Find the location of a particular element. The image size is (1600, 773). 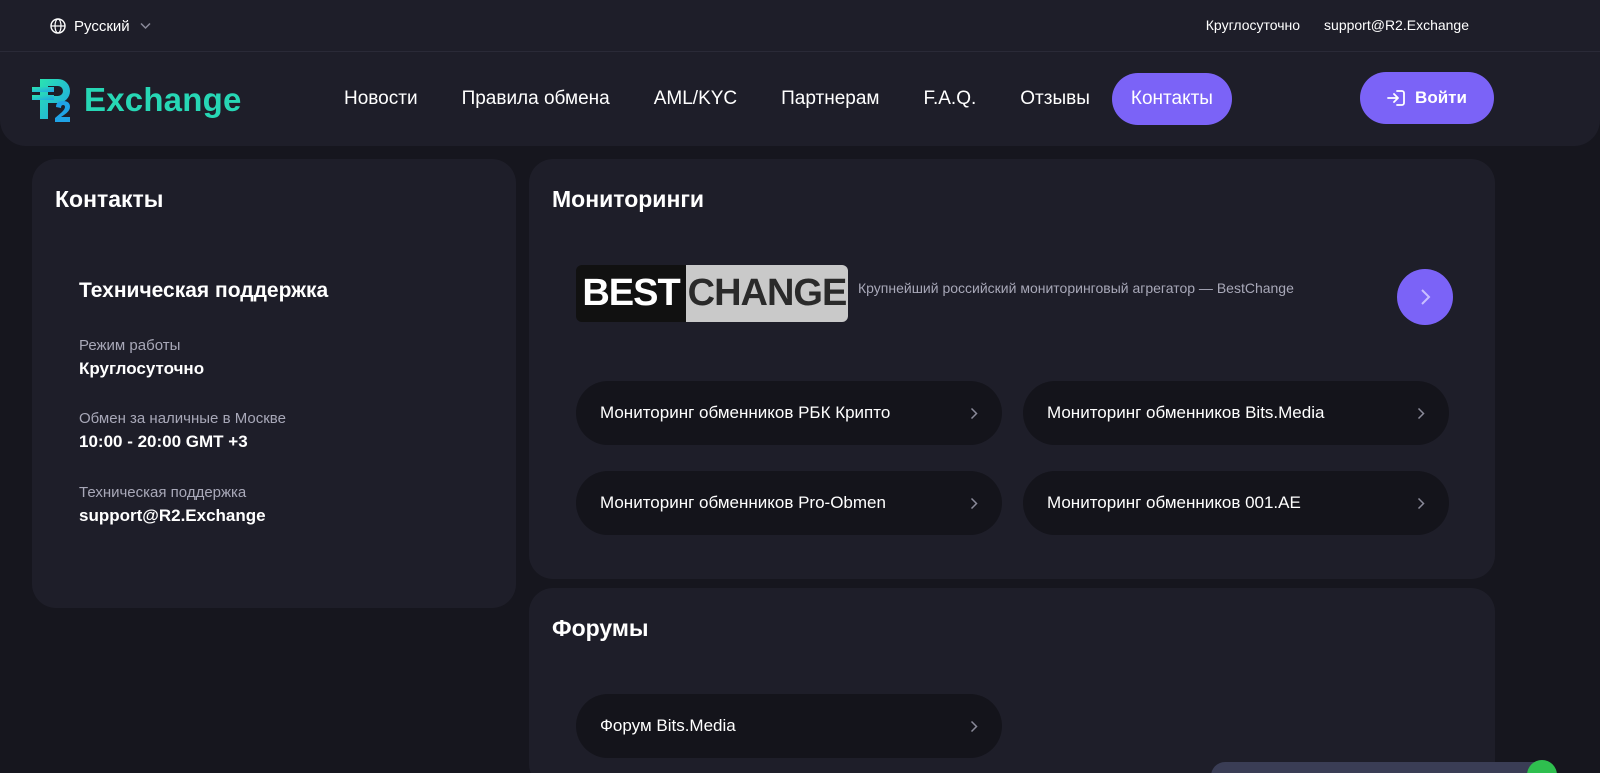

monitoring-link-label: Мониторинг обменников РБК Крипто is located at coordinates (745, 412).